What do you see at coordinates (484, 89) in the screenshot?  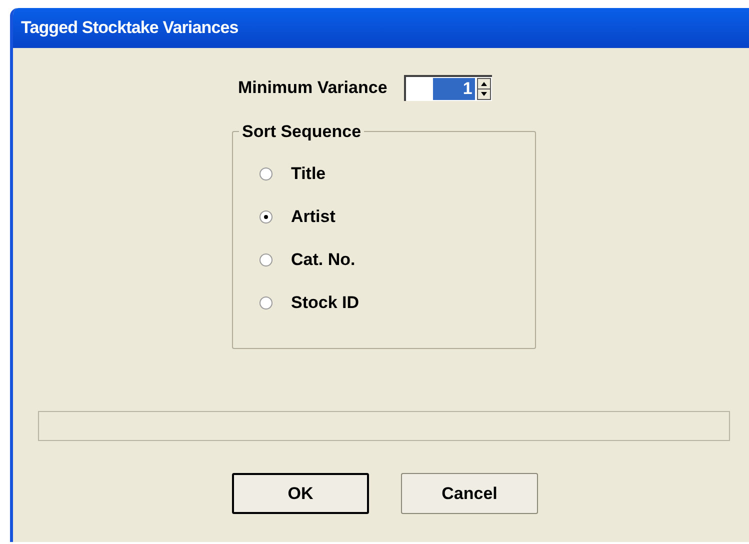 I see `spinner-arrows-icon` at bounding box center [484, 89].